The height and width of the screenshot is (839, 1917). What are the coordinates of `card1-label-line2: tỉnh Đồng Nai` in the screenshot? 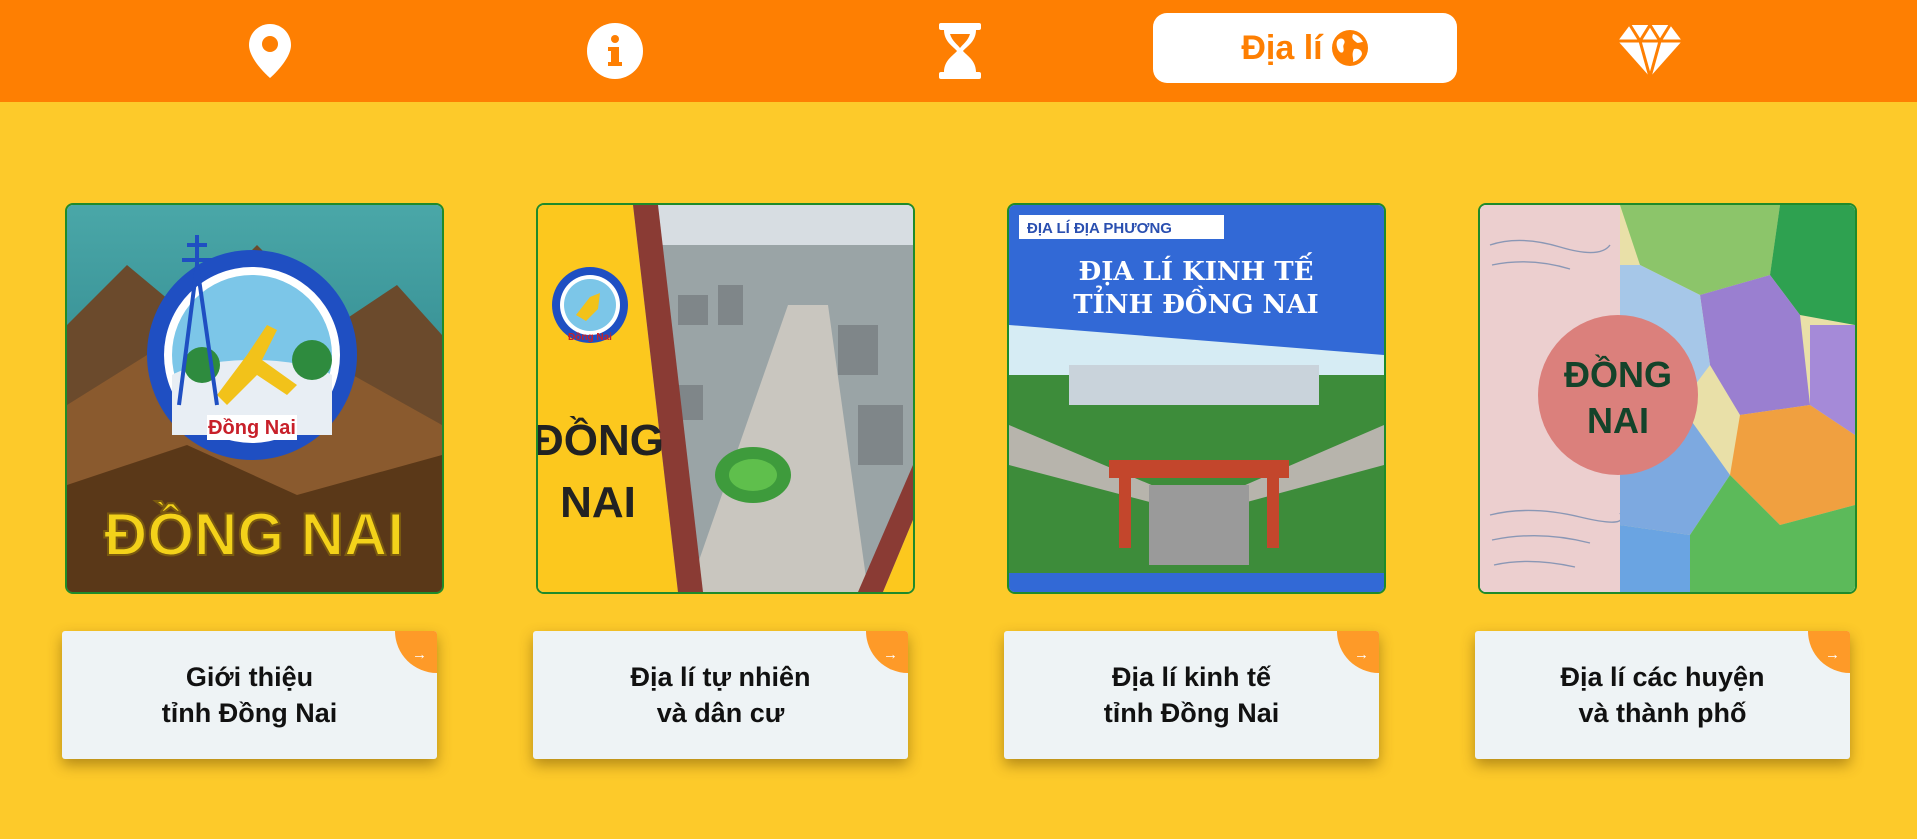 It's located at (249, 713).